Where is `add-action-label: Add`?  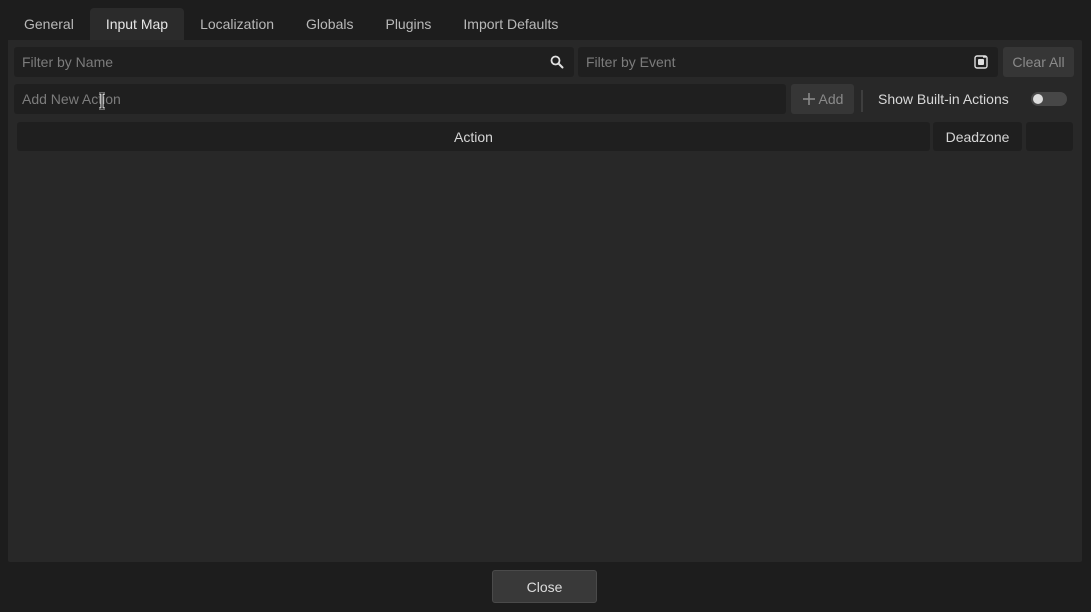
add-action-label: Add is located at coordinates (831, 99).